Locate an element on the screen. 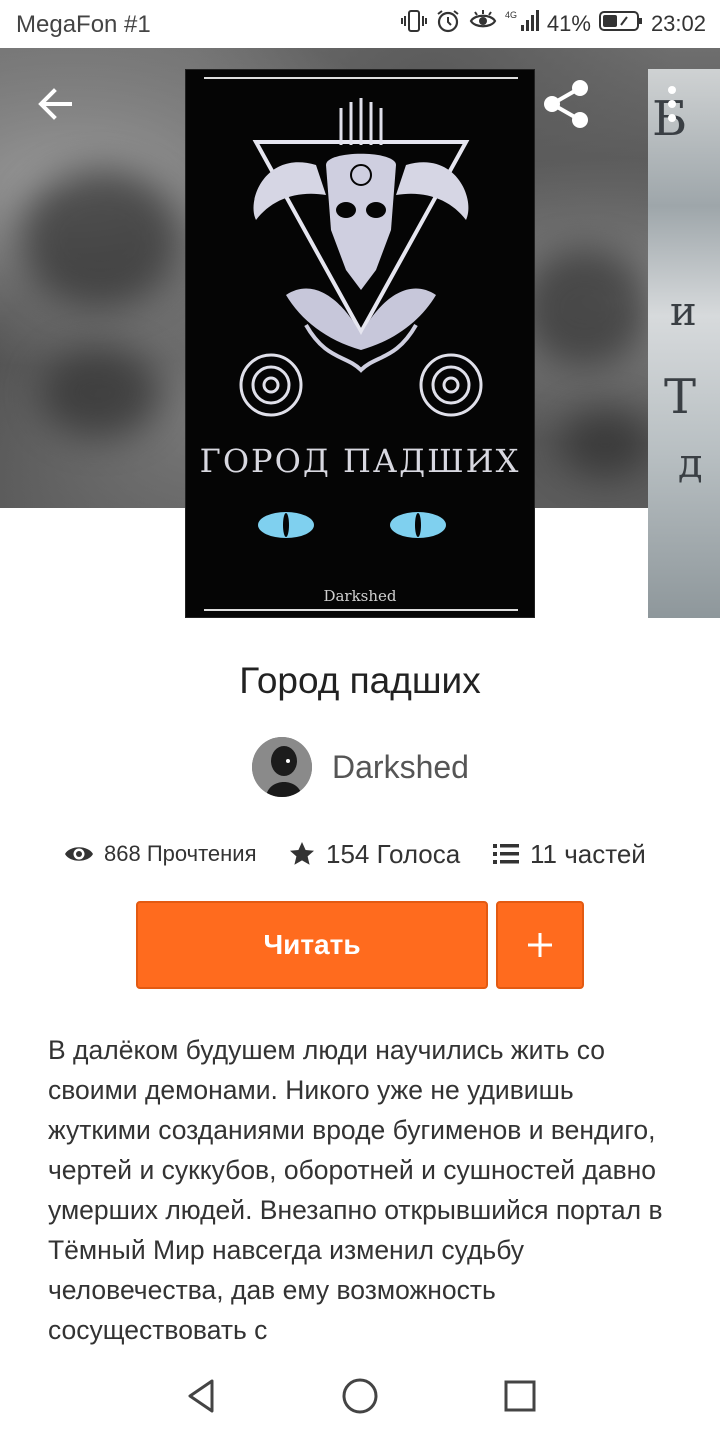 The height and width of the screenshot is (1440, 720). status-bar: MegaFon #1 4G 41% 23:02 is located at coordinates (360, 24).